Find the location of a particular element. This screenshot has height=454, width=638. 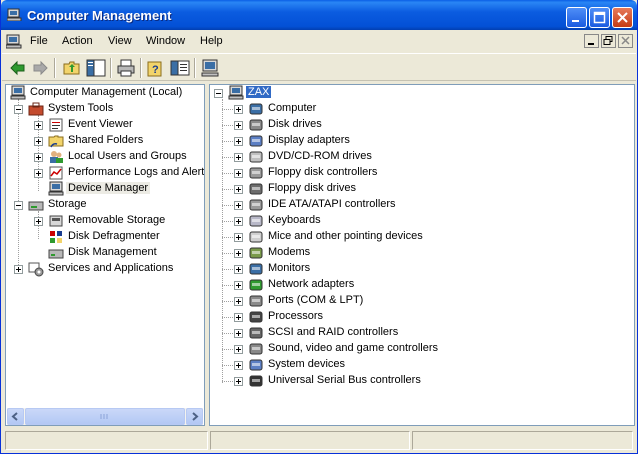

tree-label: Removable Storage is located at coordinates (117, 220).